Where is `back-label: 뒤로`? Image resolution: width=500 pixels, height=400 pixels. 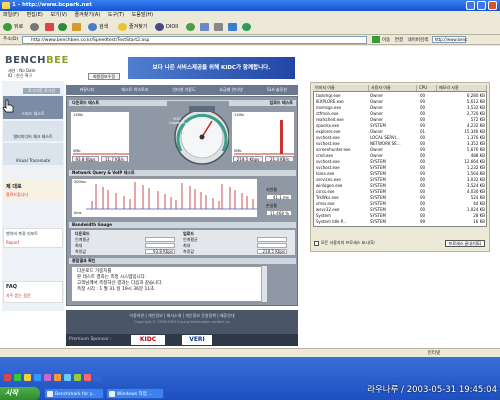 back-label: 뒤로 is located at coordinates (19, 27).